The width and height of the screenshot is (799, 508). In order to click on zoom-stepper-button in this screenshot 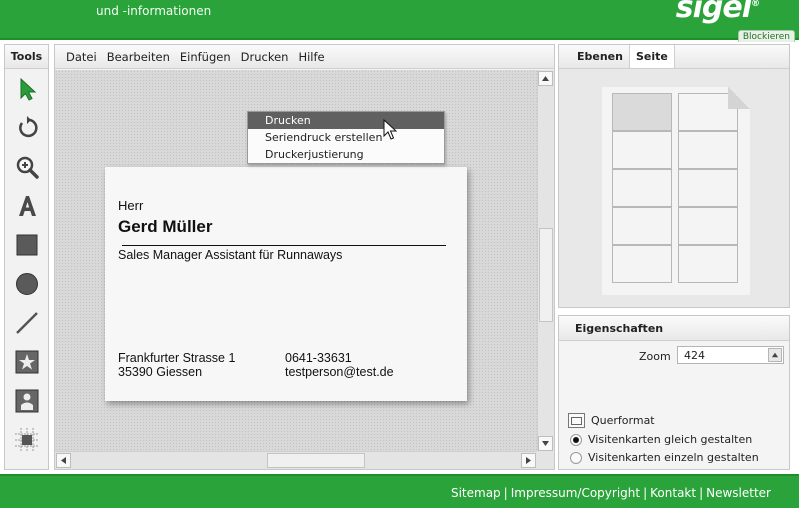, I will do `click(775, 355)`.